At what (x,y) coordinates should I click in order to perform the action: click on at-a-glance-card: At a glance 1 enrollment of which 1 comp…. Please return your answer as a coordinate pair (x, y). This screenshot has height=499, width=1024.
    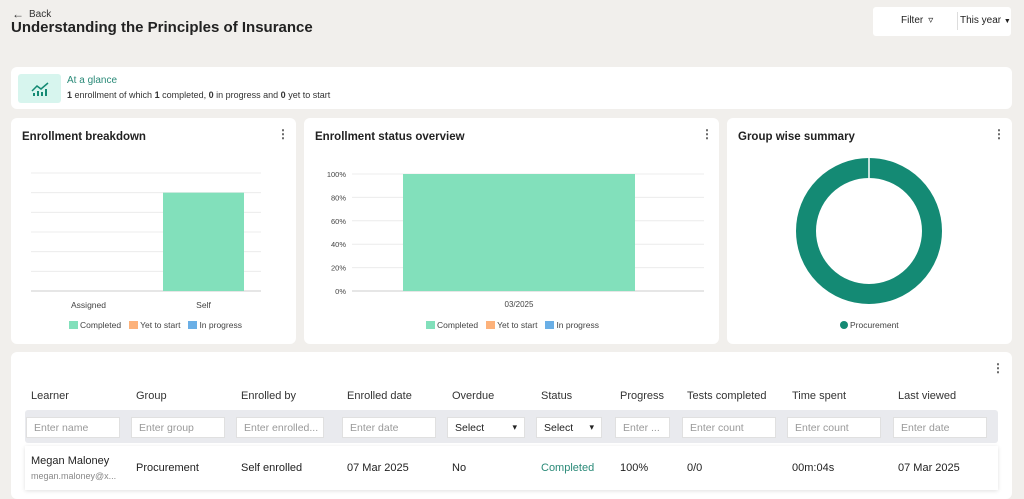
    Looking at the image, I should click on (511, 88).